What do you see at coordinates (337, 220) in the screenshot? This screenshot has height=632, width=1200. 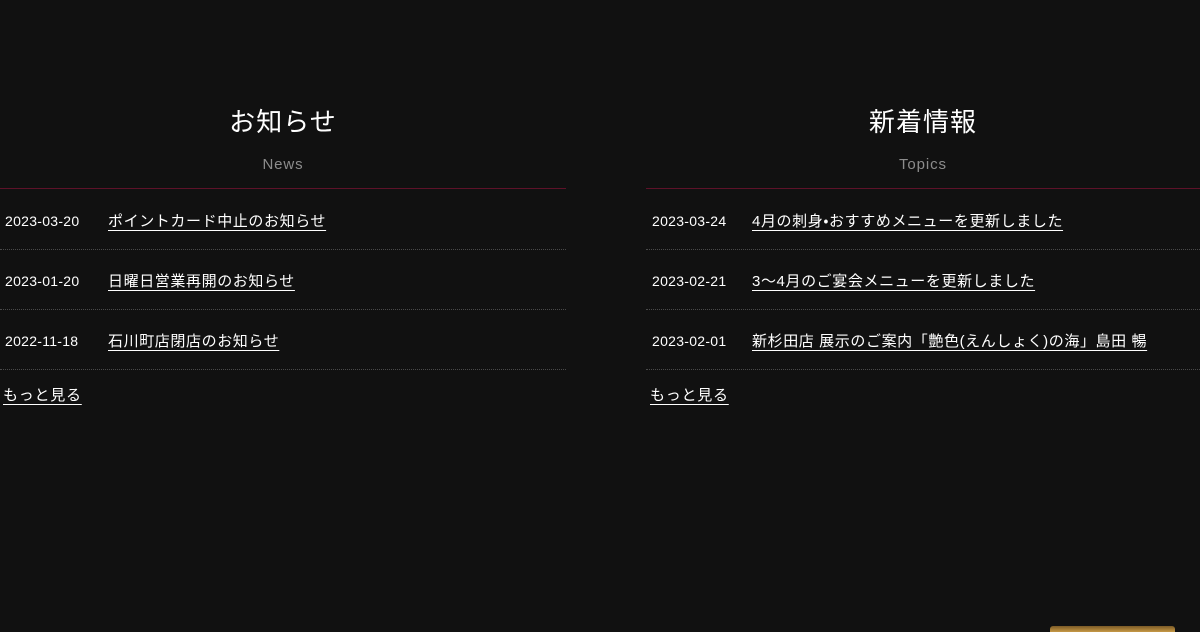 I see `list-item-link: ポイントカード中止のお知らせ` at bounding box center [337, 220].